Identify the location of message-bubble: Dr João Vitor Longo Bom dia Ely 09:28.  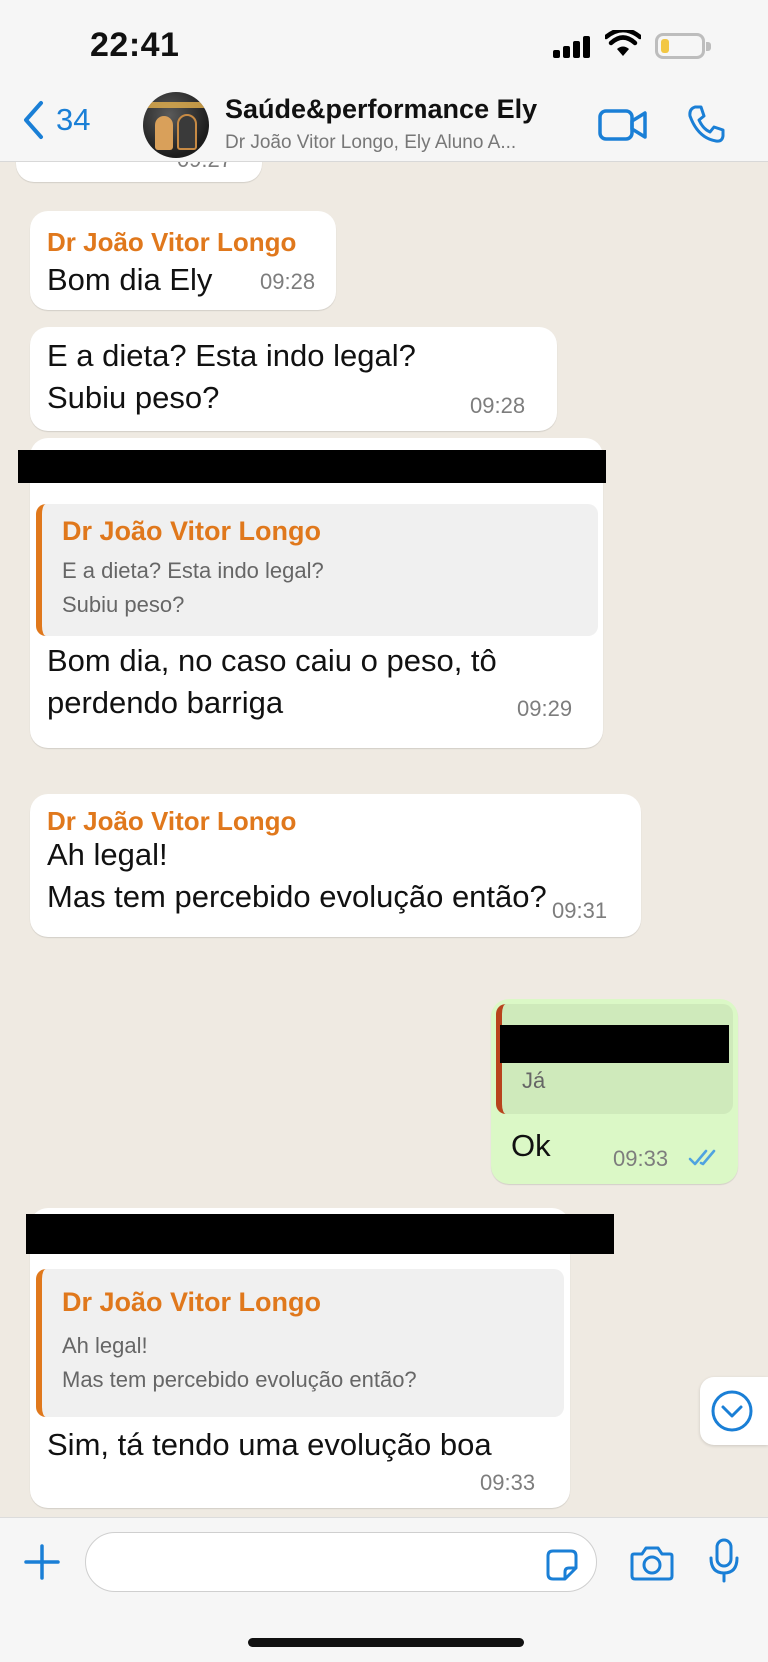
(183, 260).